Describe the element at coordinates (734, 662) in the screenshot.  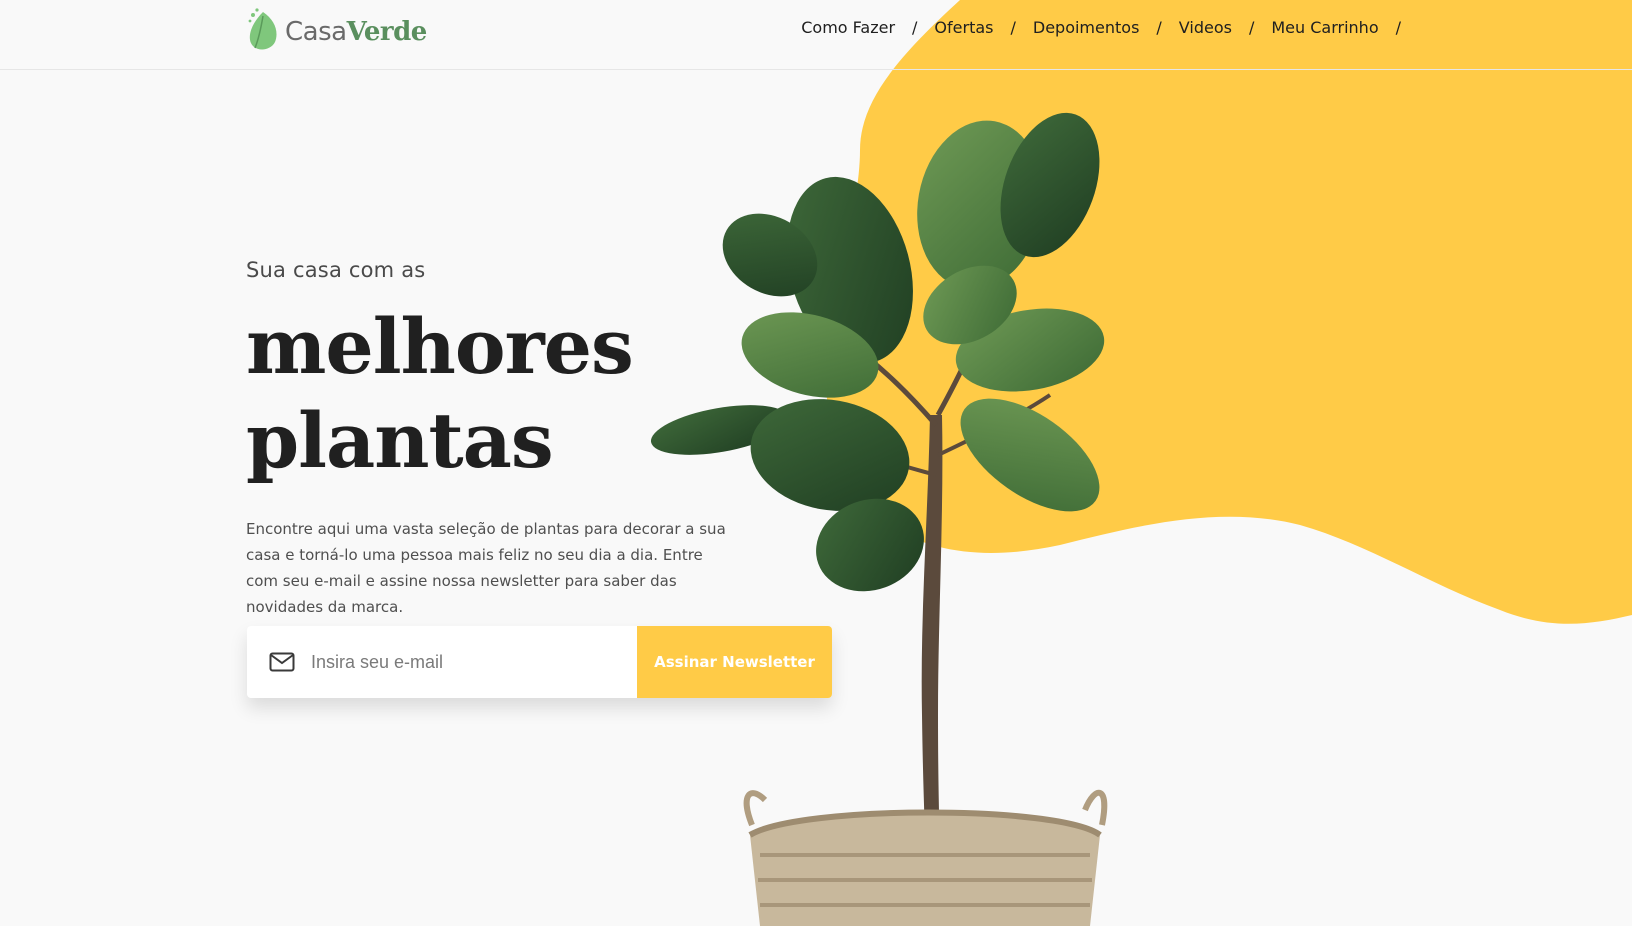
I see `subscribe-button: Assinar Newsletter` at that location.